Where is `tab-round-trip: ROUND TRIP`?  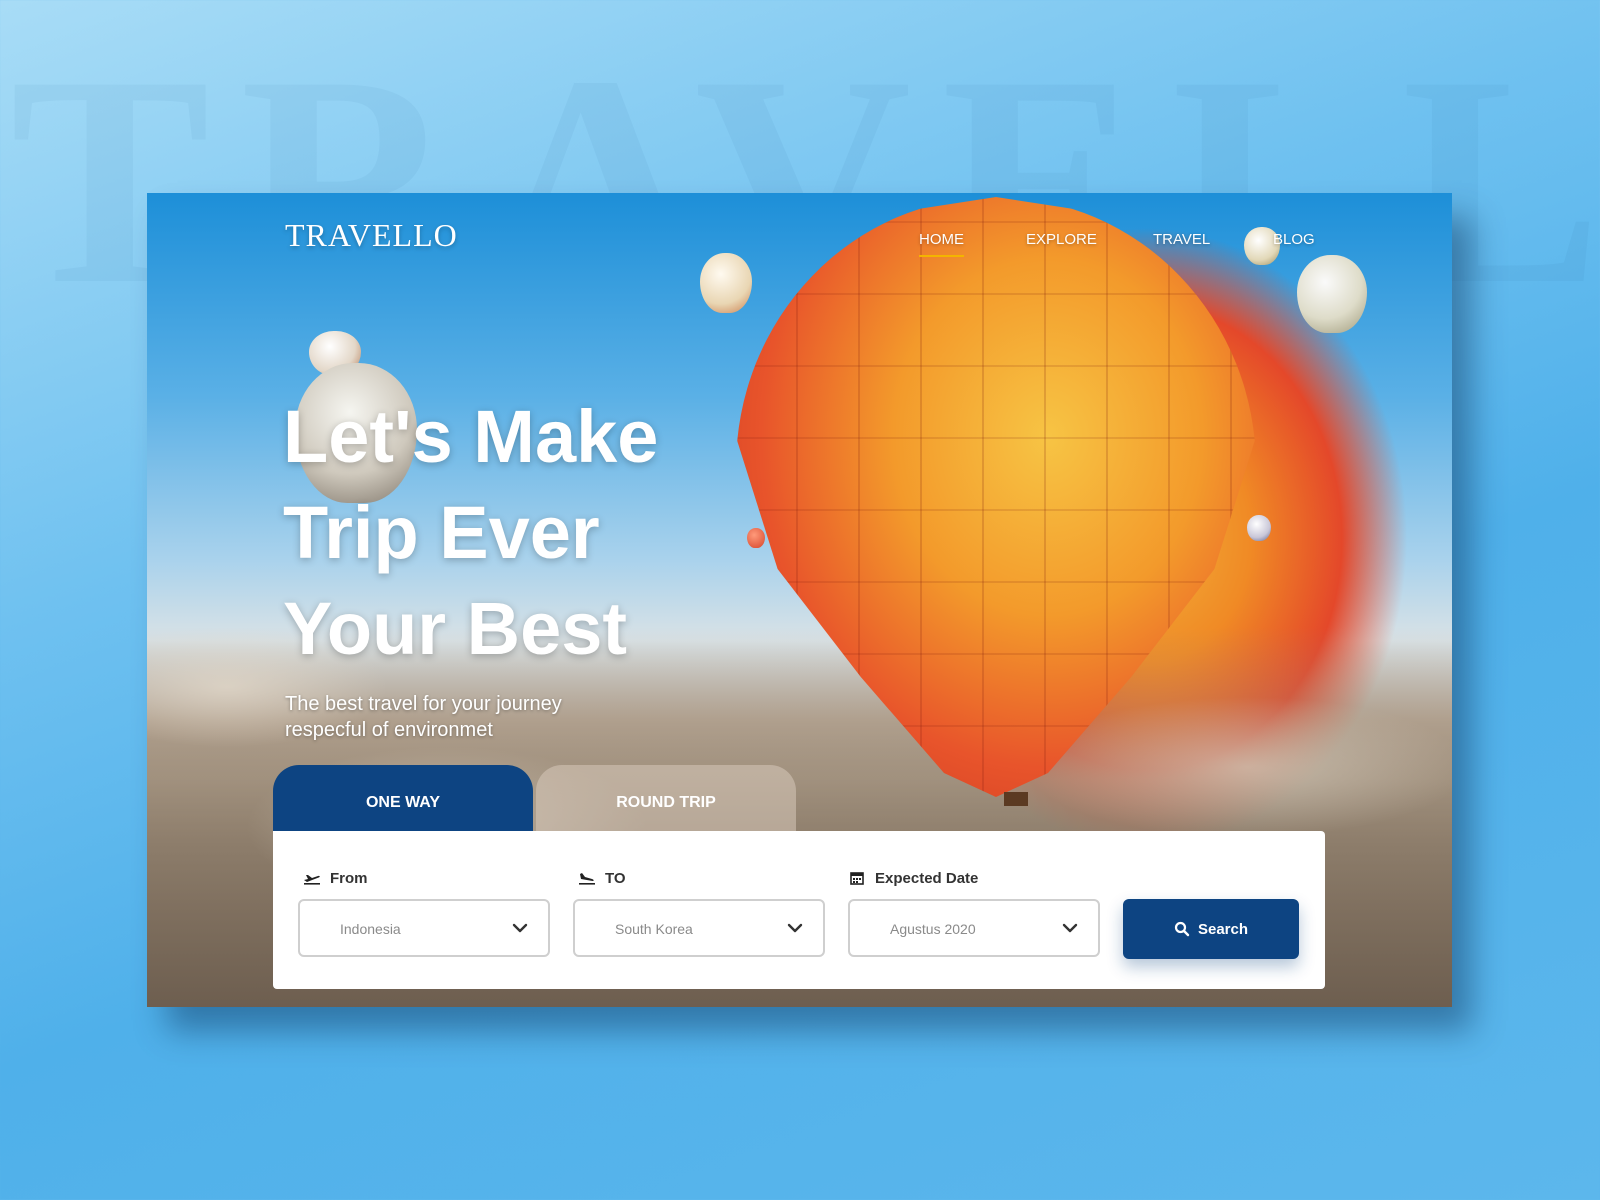 tab-round-trip: ROUND TRIP is located at coordinates (666, 798).